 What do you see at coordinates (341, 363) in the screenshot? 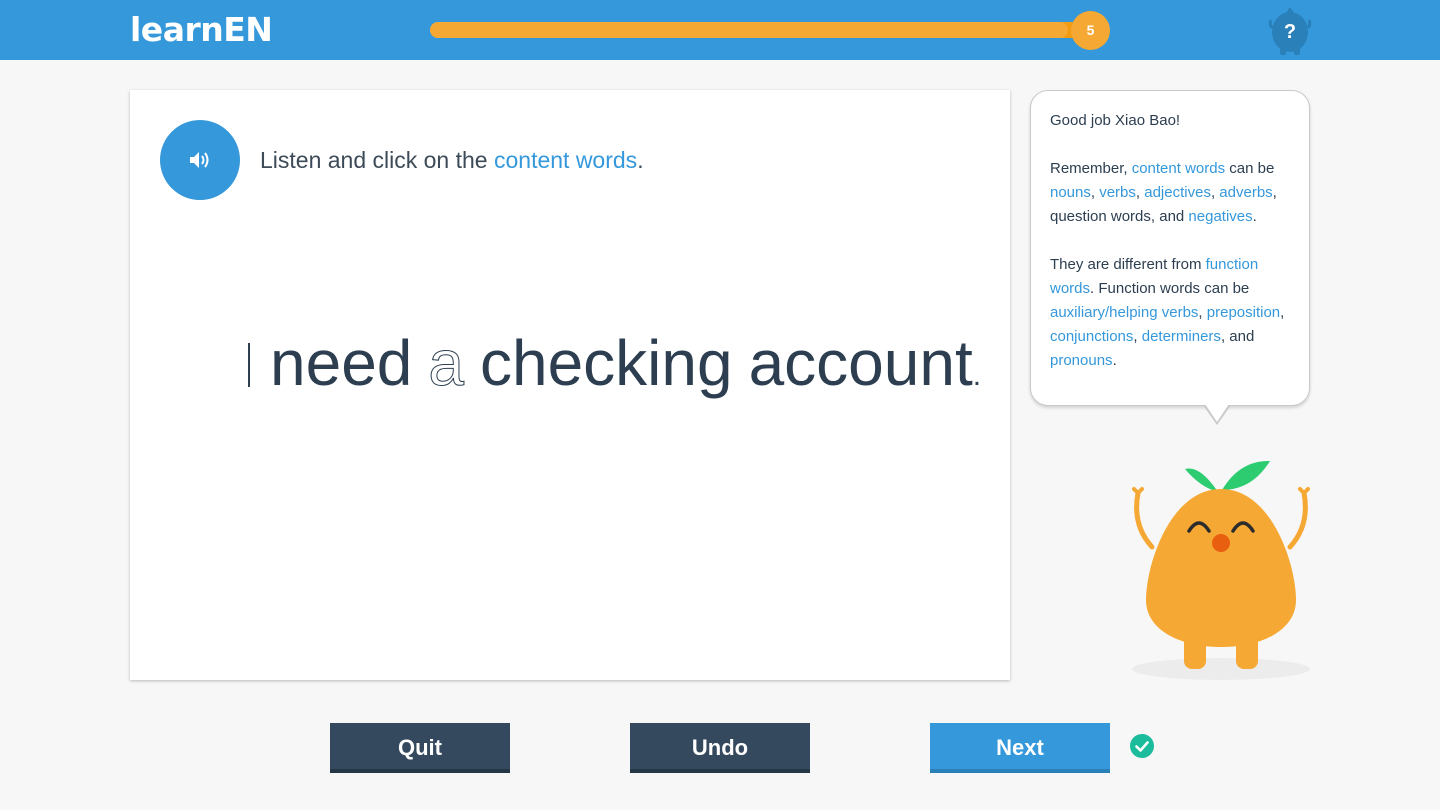
I see `word-need: need` at bounding box center [341, 363].